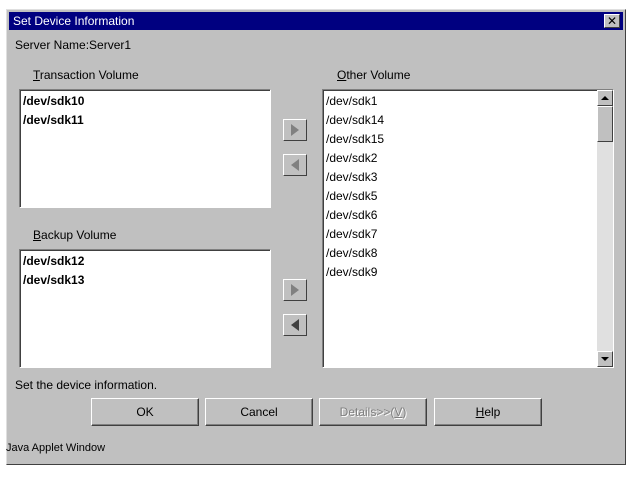 The width and height of the screenshot is (638, 479). Describe the element at coordinates (351, 158) in the screenshot. I see `list-item: /dev/sdk2` at that location.